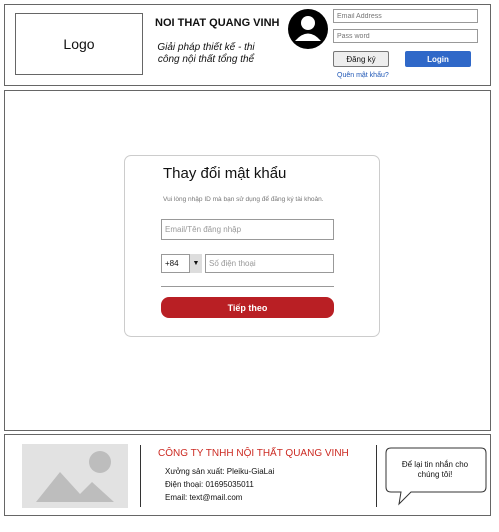 The image size is (499, 532). I want to click on brand-title: NOI THAT QUANG VINH, so click(217, 23).